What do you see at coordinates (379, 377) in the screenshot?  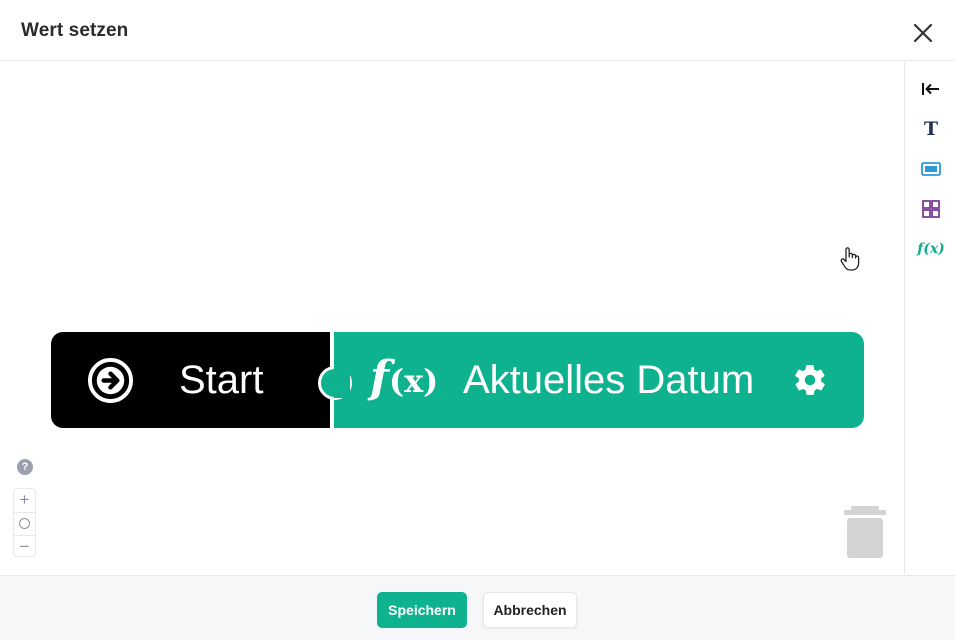 I see `function-icon-f: f` at bounding box center [379, 377].